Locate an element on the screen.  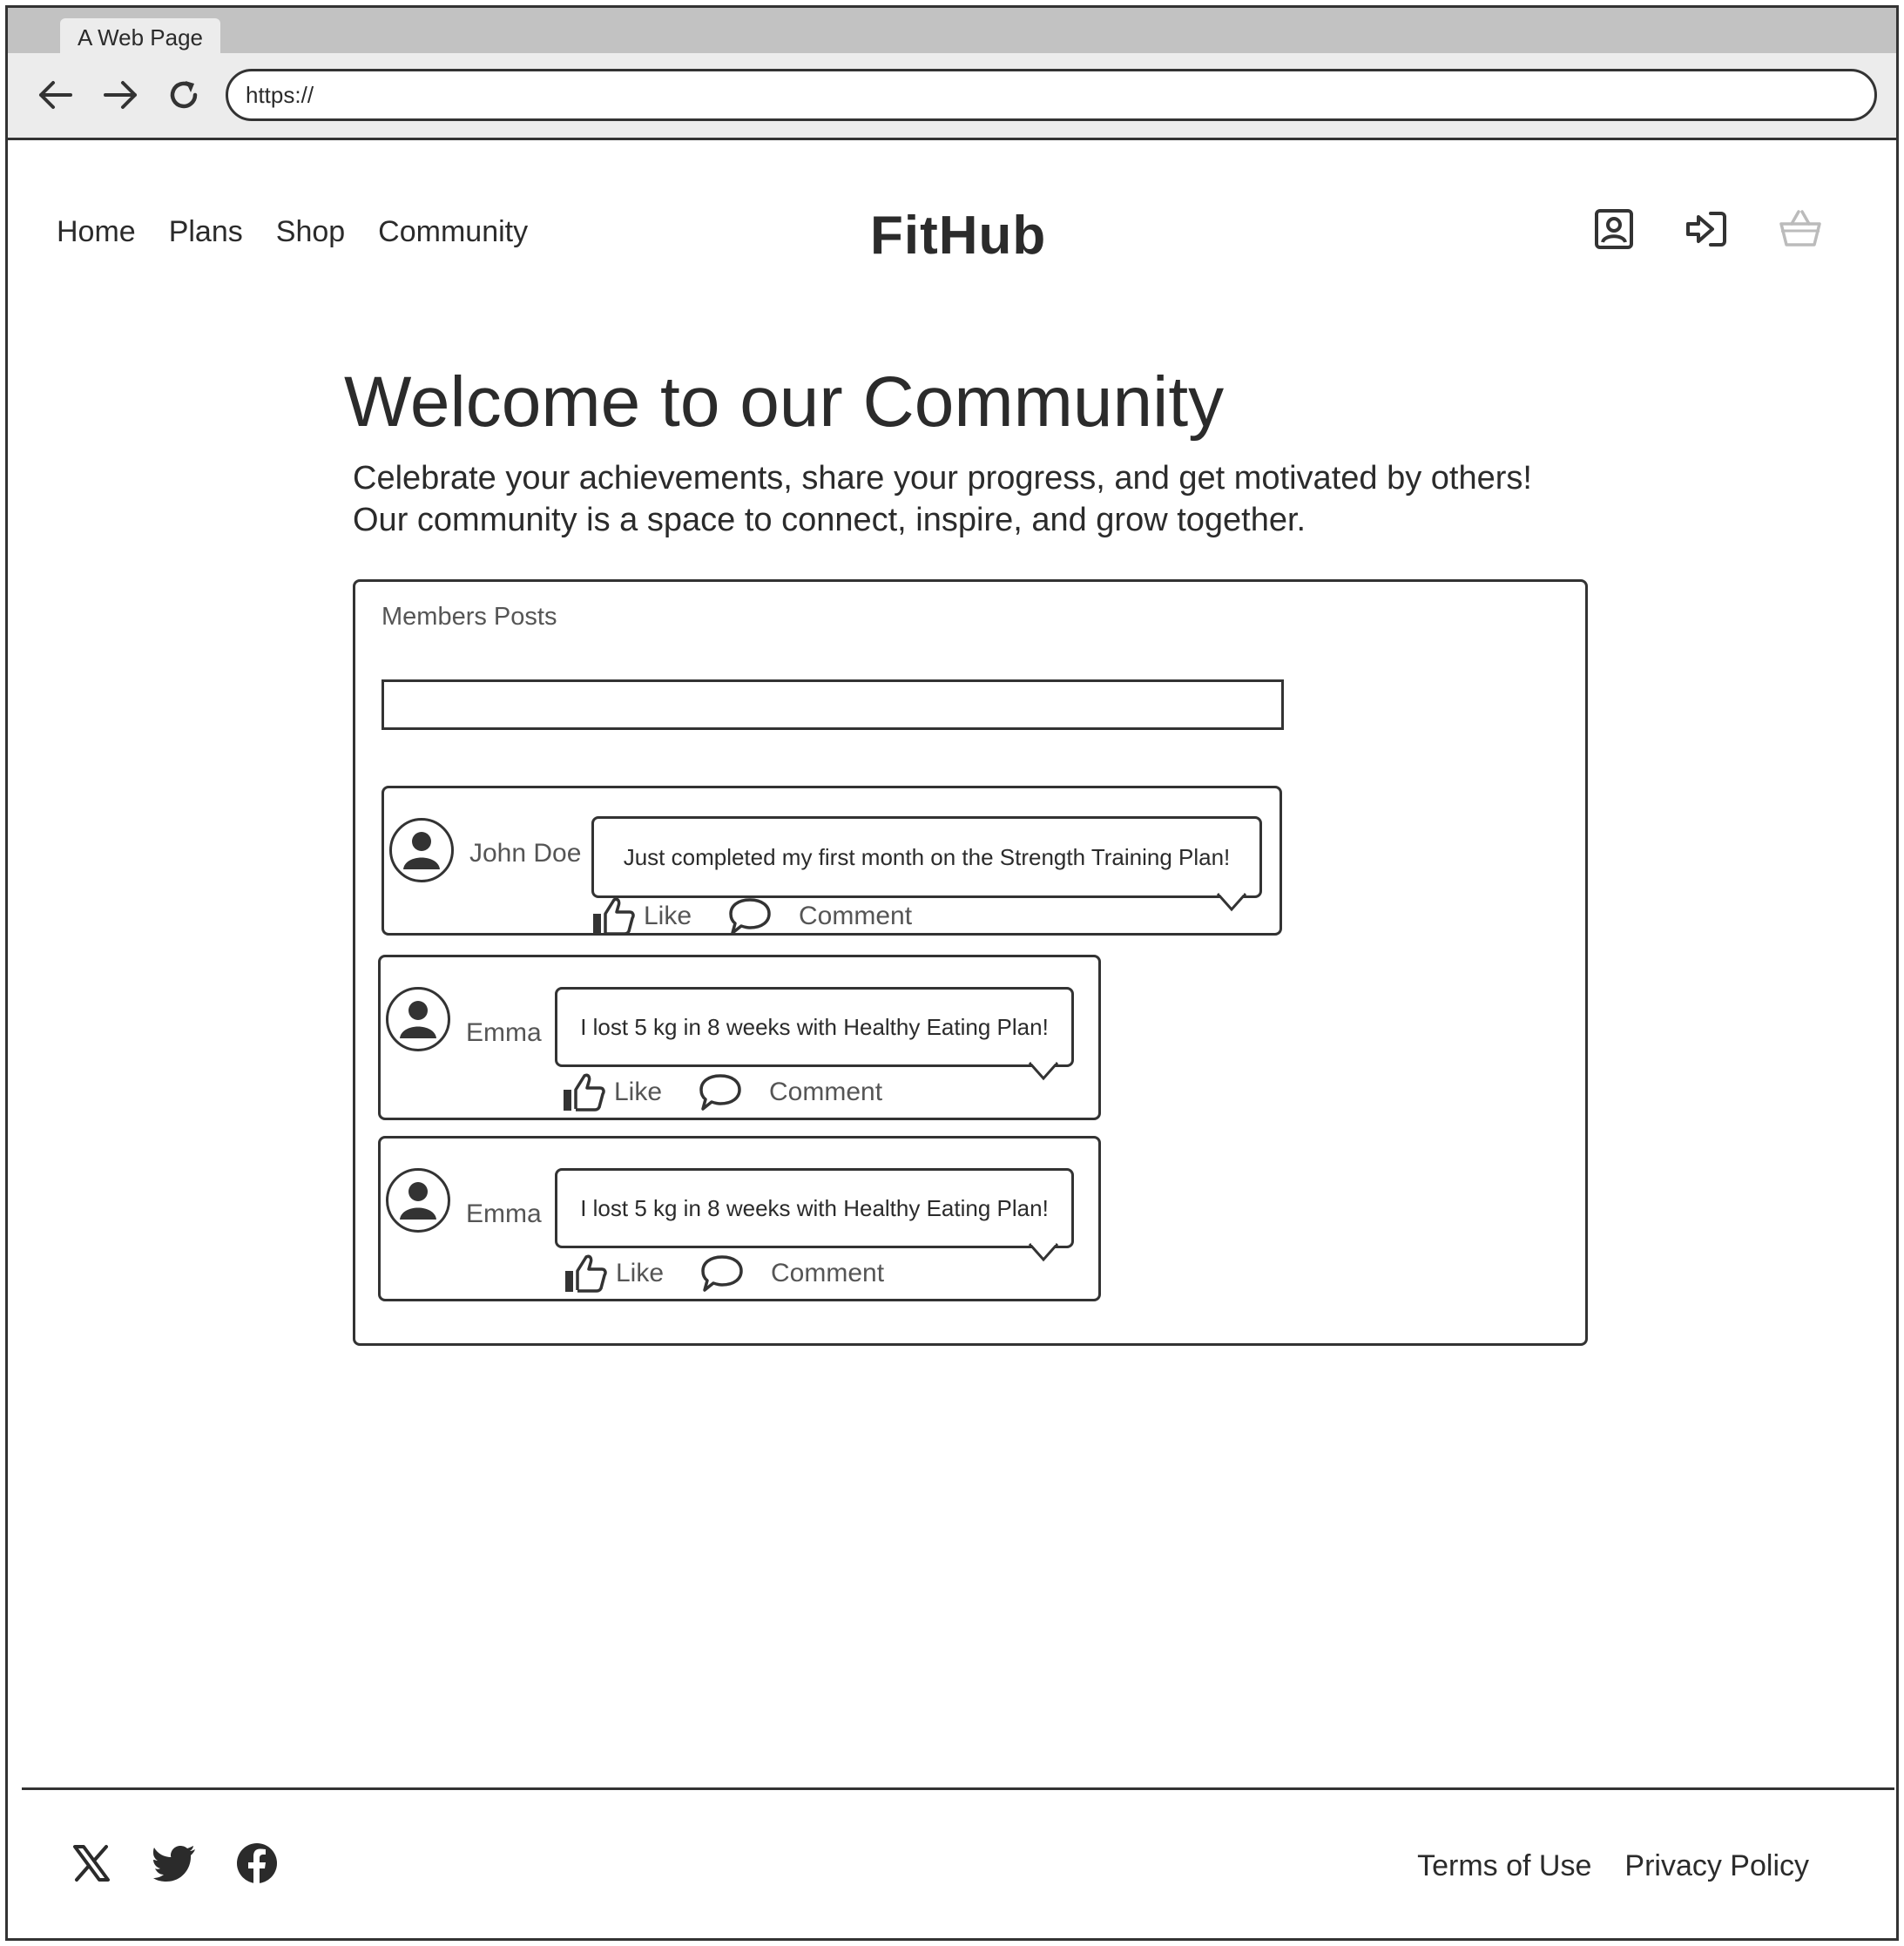
nav-plans: Plans is located at coordinates (206, 232).